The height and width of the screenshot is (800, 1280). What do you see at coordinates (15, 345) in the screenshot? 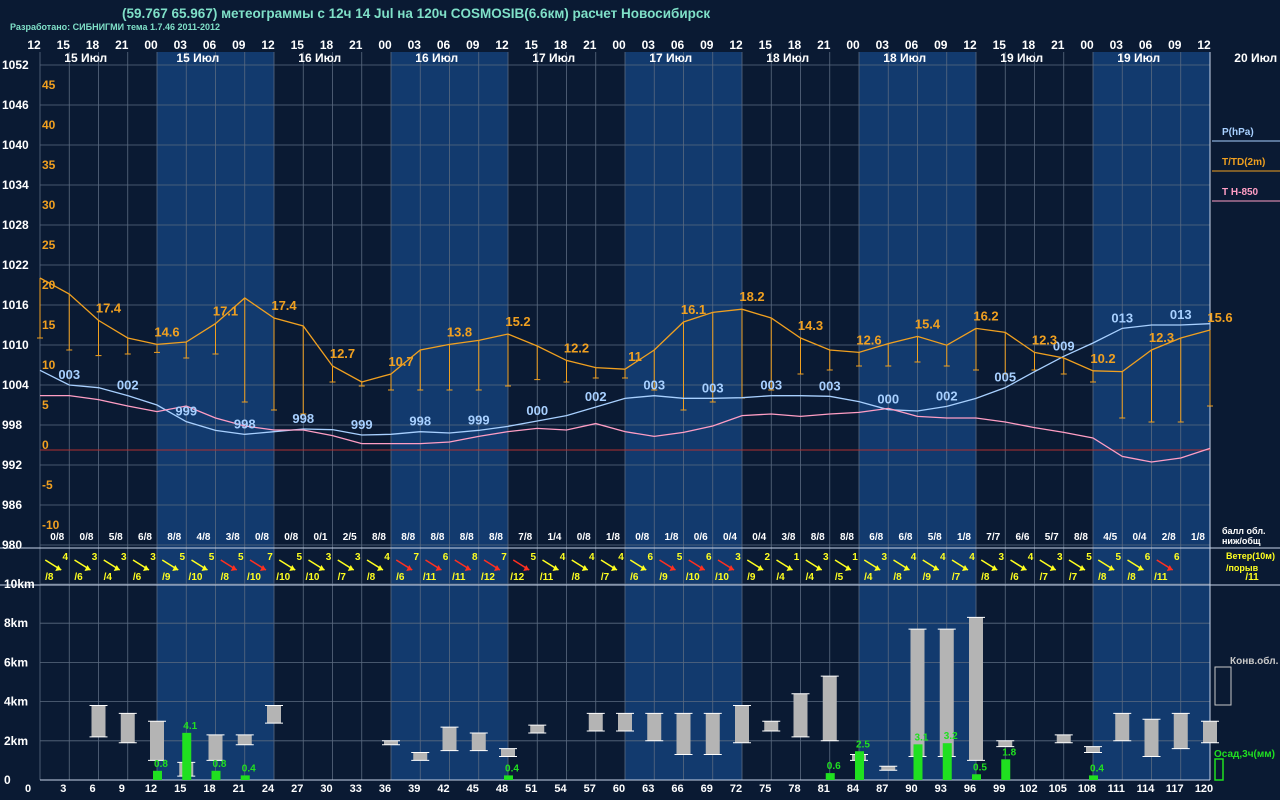
I see `pressure-tick-label: 1010` at bounding box center [15, 345].